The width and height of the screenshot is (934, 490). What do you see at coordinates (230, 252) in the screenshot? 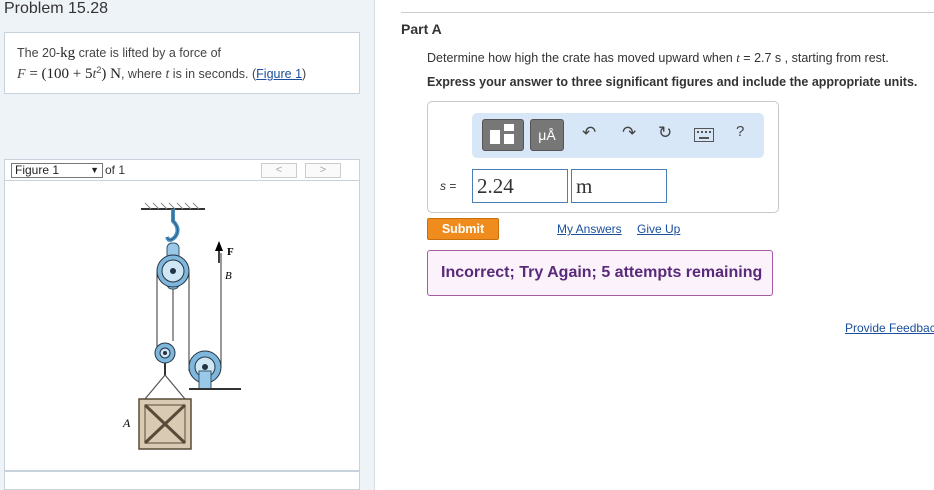
I see `force-label: F` at bounding box center [230, 252].